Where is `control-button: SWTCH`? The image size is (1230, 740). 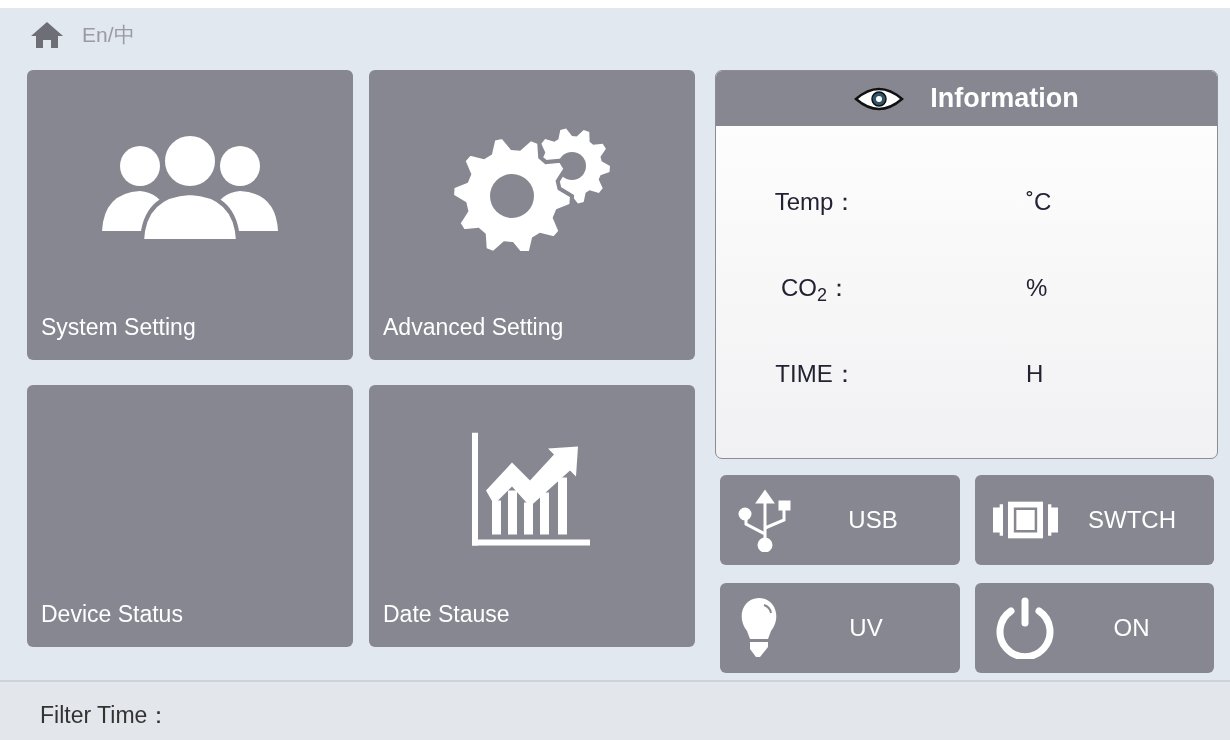
control-button: SWTCH is located at coordinates (1094, 520).